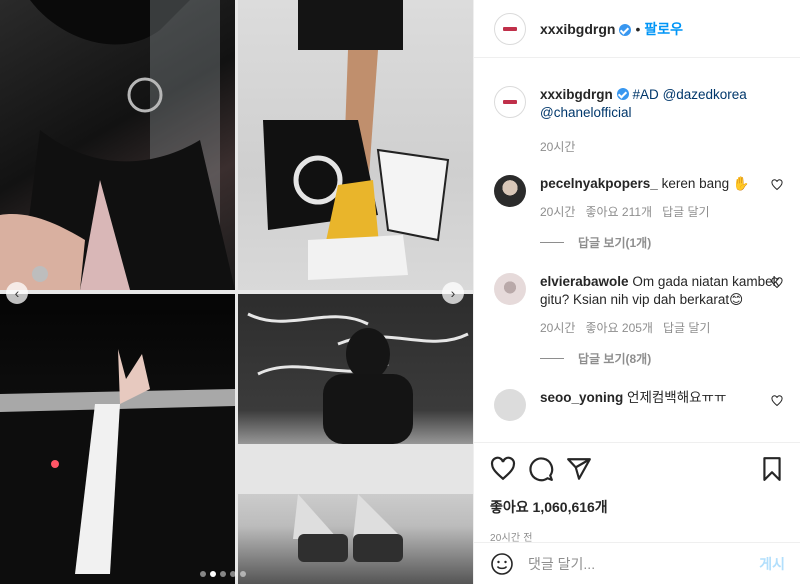 This screenshot has width=800, height=584. Describe the element at coordinates (705, 94) in the screenshot. I see `caption-mention: @dazedkorea` at that location.